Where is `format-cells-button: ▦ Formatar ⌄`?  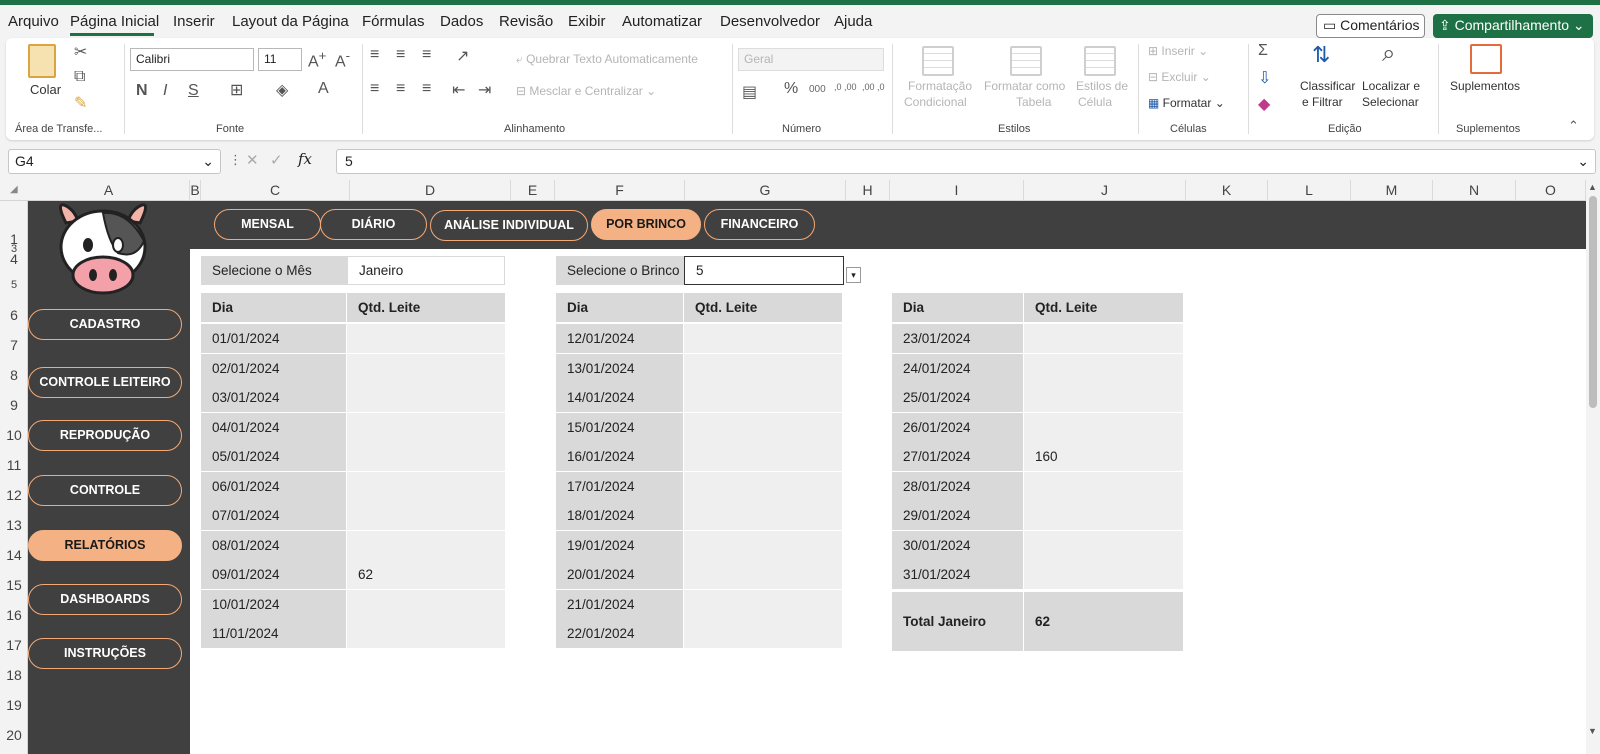 format-cells-button: ▦ Formatar ⌄ is located at coordinates (1186, 103).